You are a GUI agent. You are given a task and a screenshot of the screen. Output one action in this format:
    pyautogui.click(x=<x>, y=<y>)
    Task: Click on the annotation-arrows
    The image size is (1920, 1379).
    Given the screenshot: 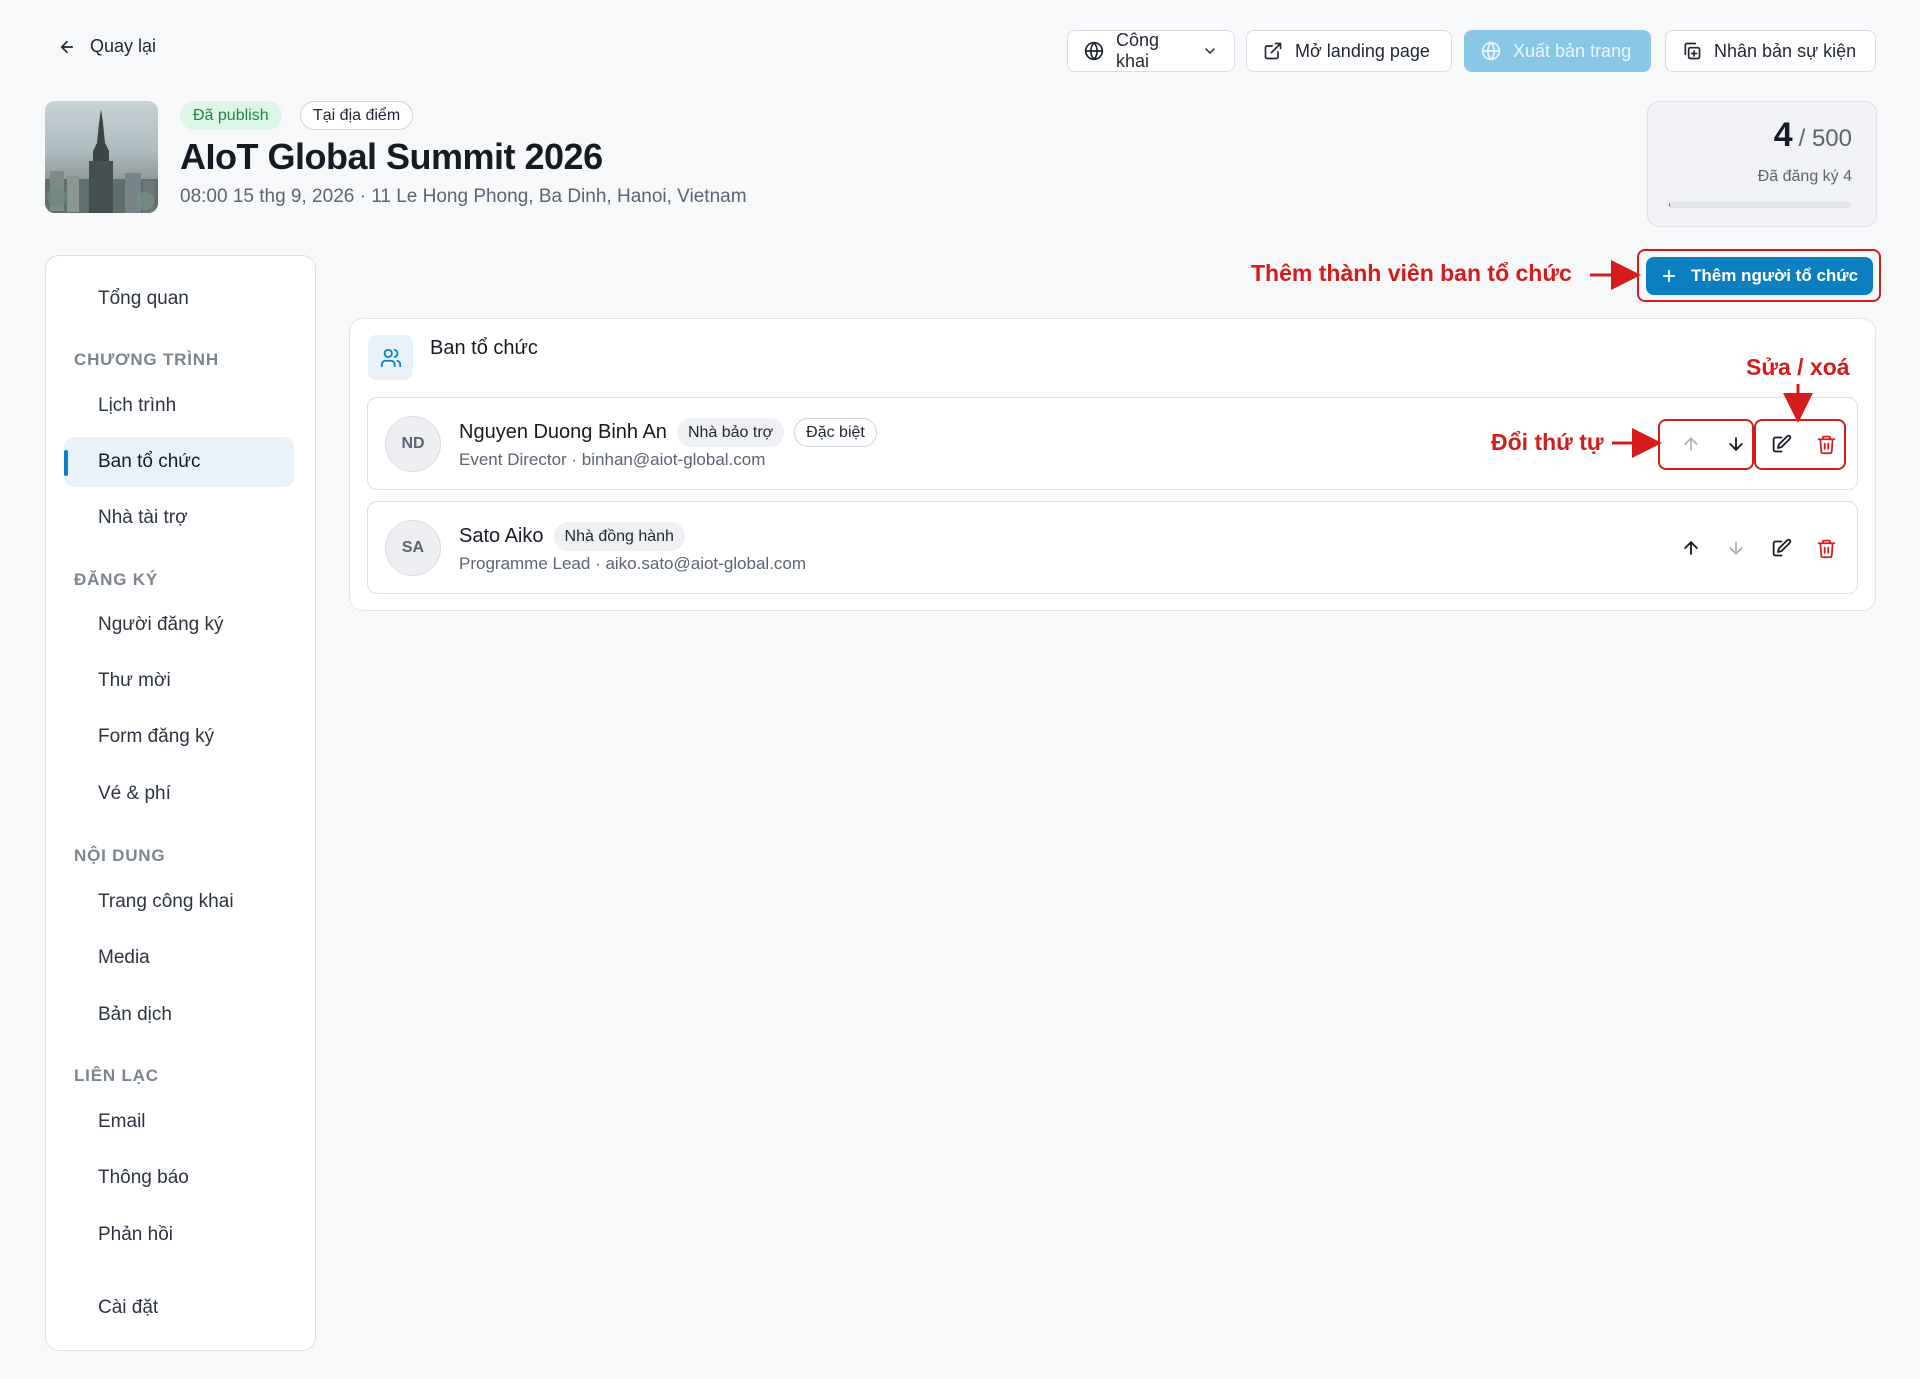 What is the action you would take?
    pyautogui.click(x=1701, y=359)
    